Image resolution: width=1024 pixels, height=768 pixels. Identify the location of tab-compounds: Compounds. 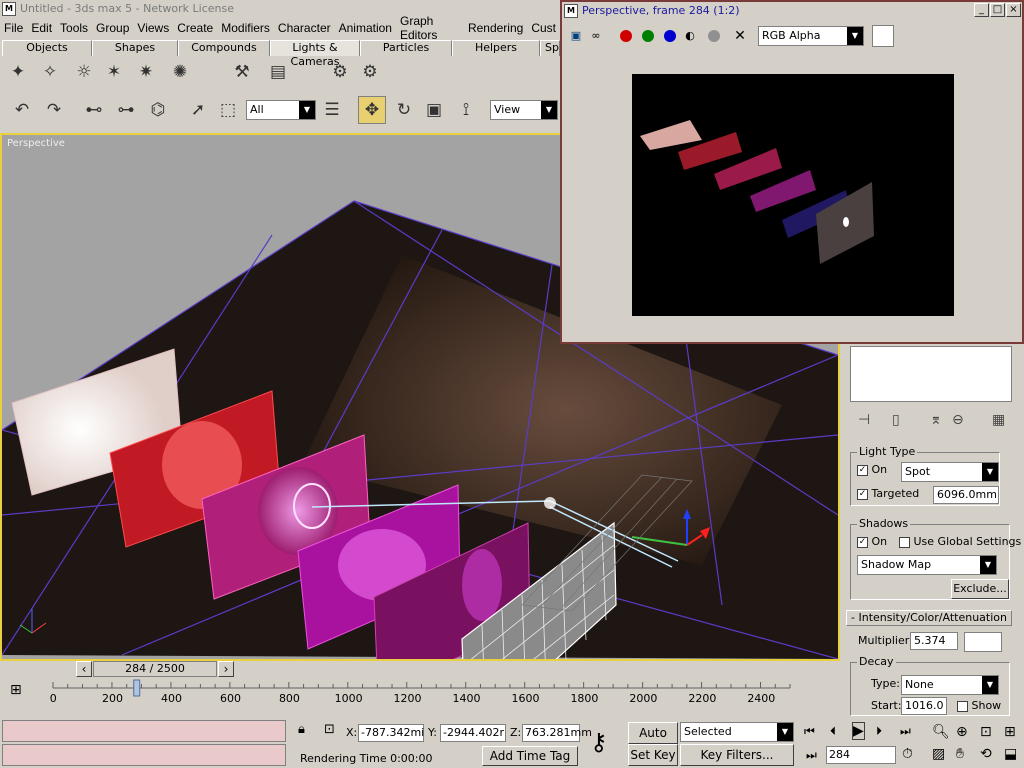
(224, 48).